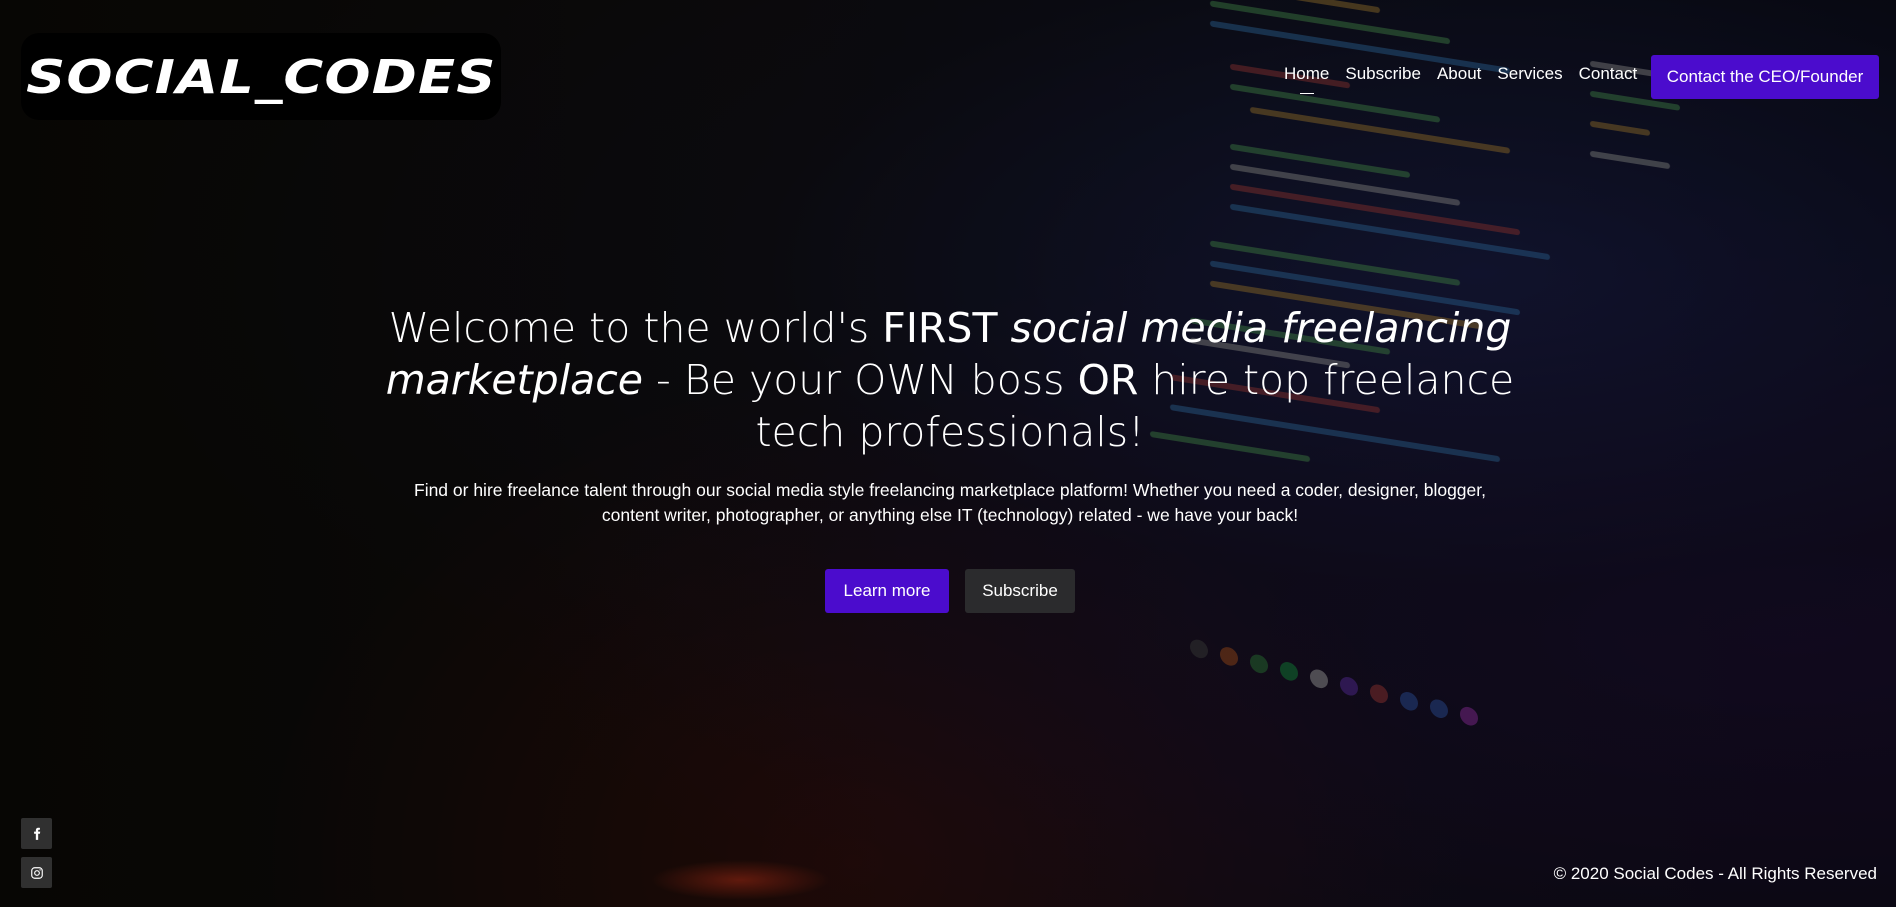  I want to click on instagram-icon, so click(36, 872).